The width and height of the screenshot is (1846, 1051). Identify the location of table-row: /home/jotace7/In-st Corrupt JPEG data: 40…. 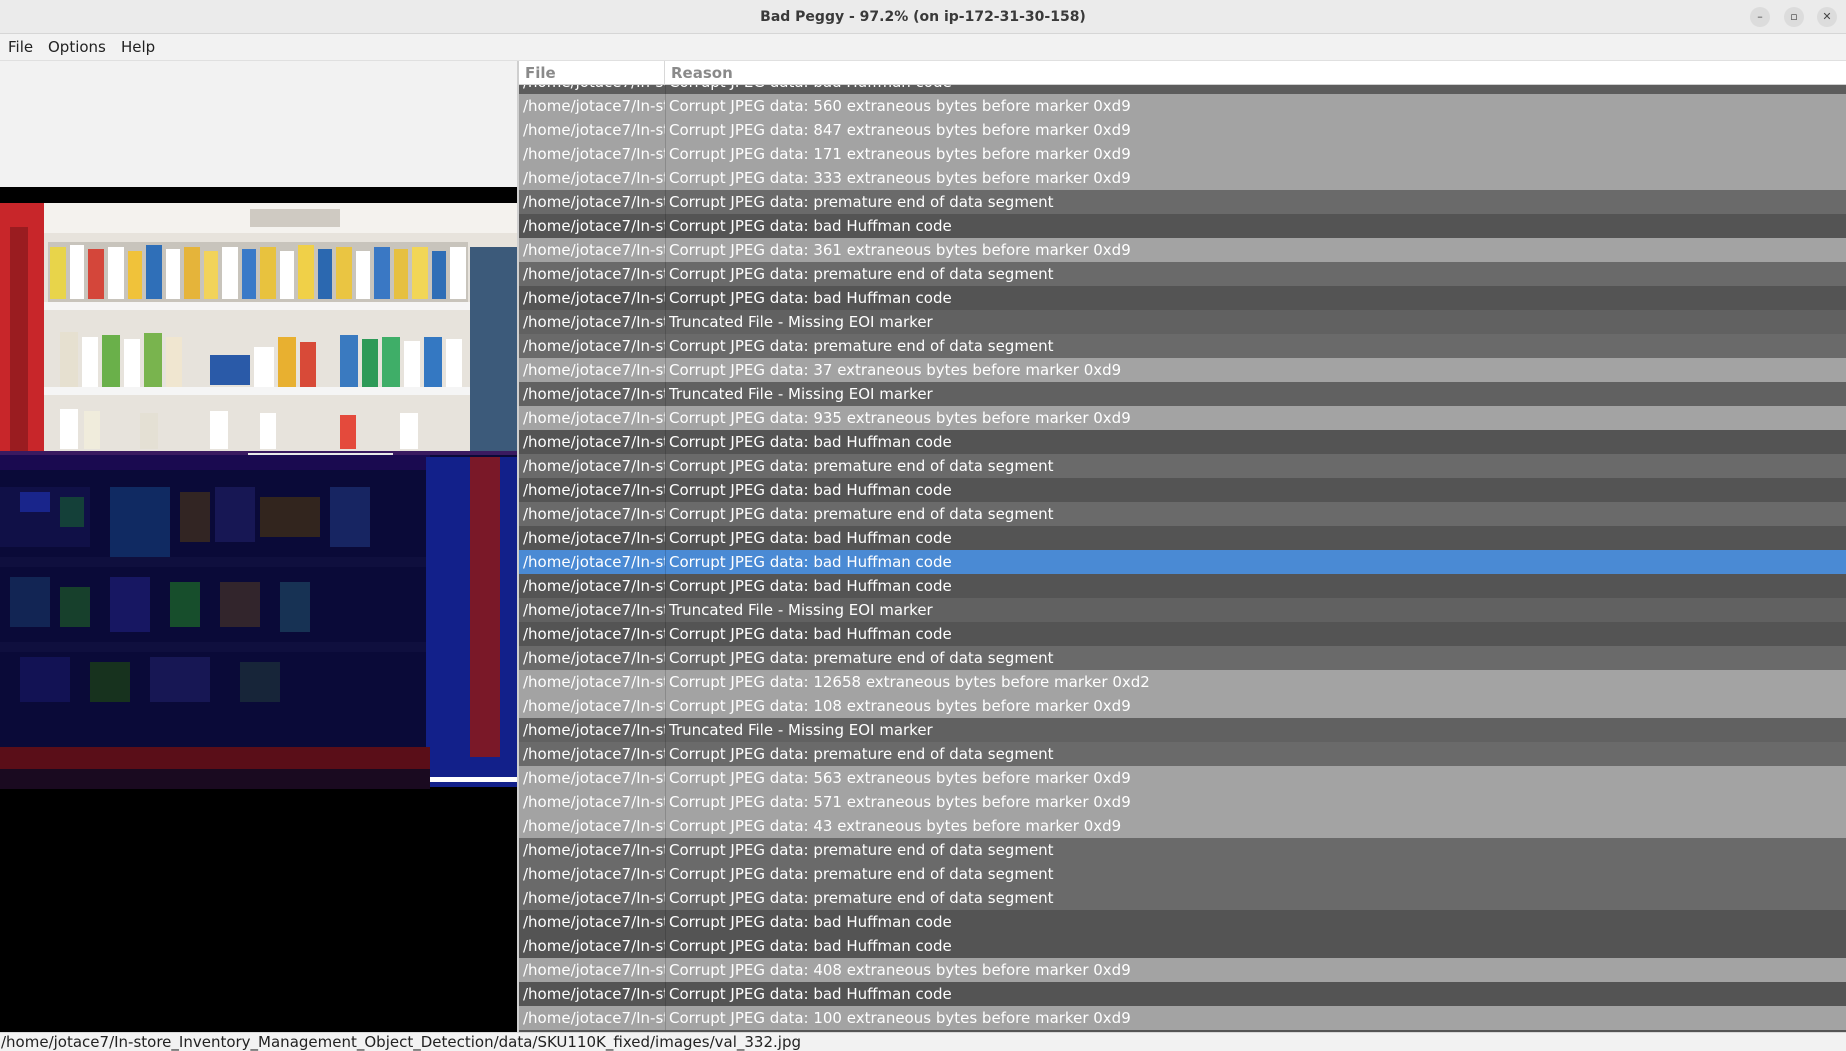
(1182, 970).